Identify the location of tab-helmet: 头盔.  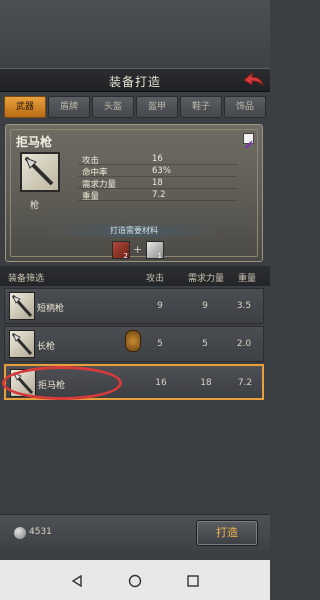
(113, 107).